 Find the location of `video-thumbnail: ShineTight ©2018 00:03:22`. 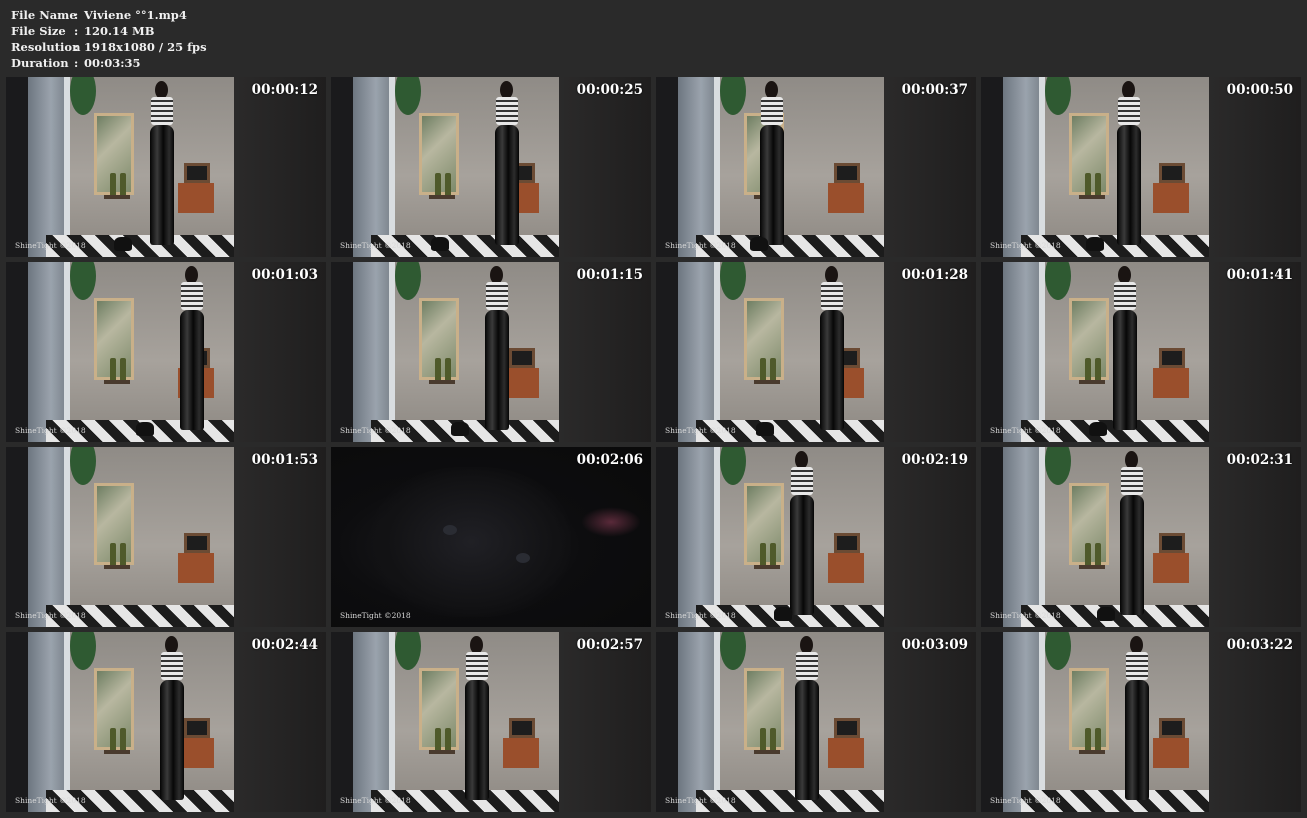

video-thumbnail: ShineTight ©2018 00:03:22 is located at coordinates (1141, 722).